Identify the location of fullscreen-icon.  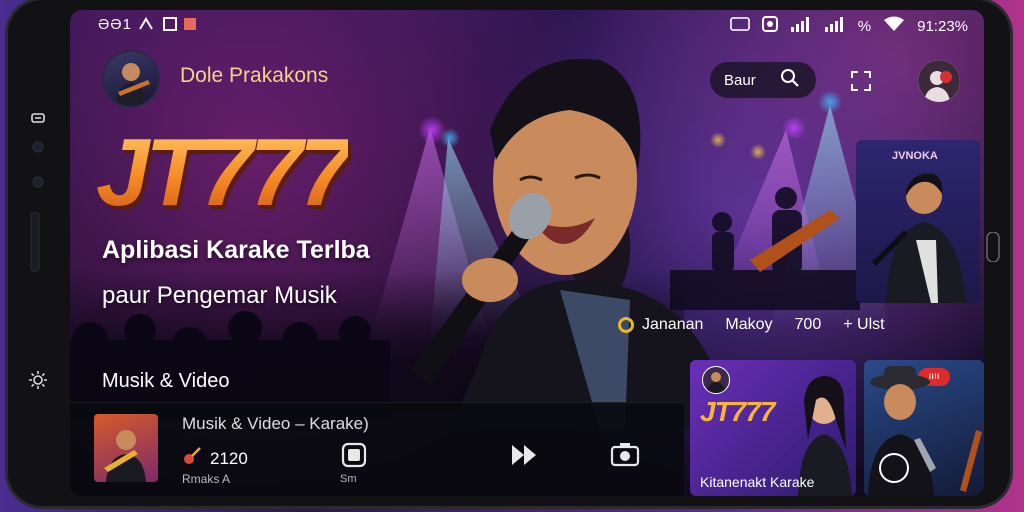
(861, 83).